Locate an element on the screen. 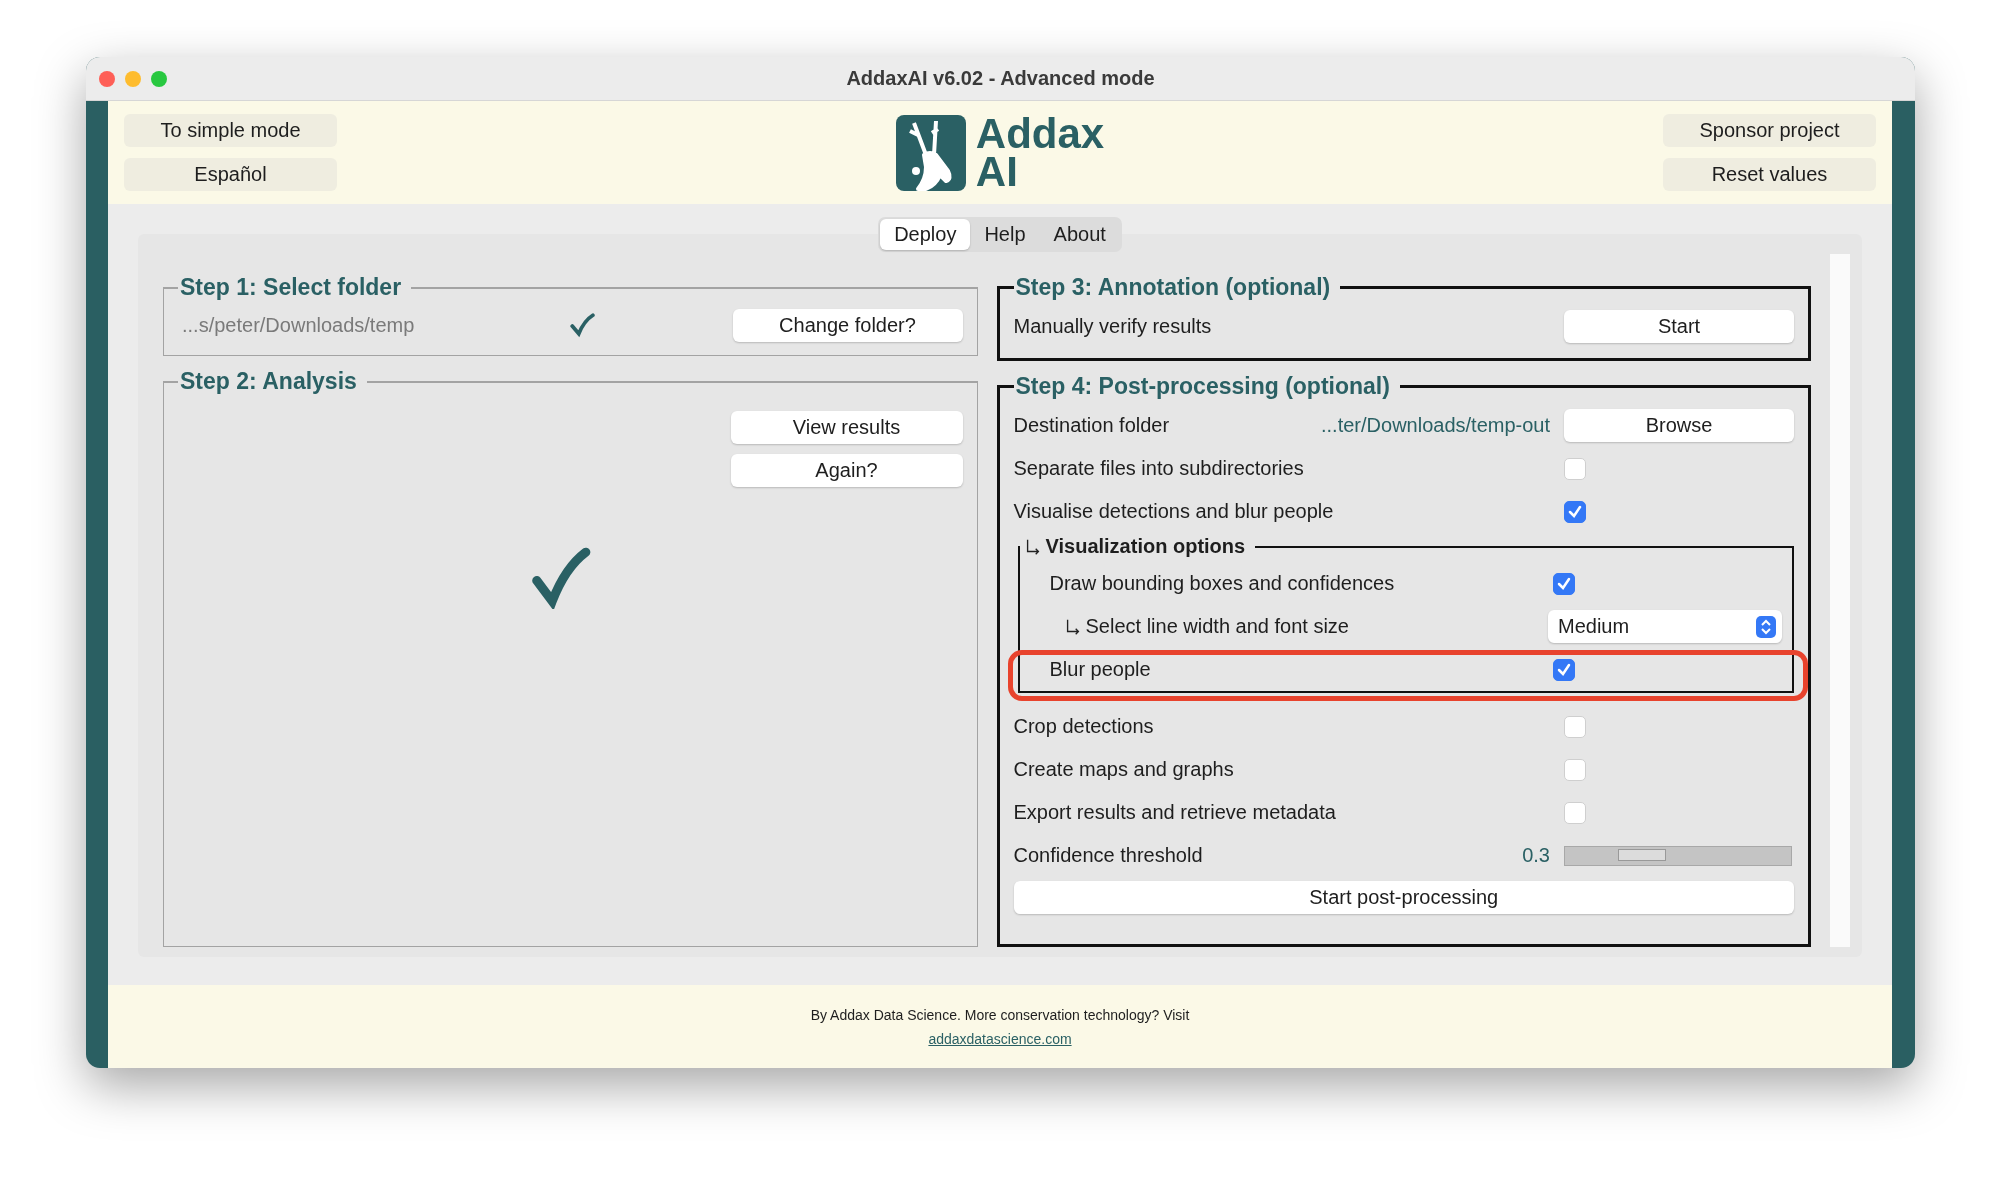 The width and height of the screenshot is (2000, 1181). analysis-button: Again? is located at coordinates (846, 470).